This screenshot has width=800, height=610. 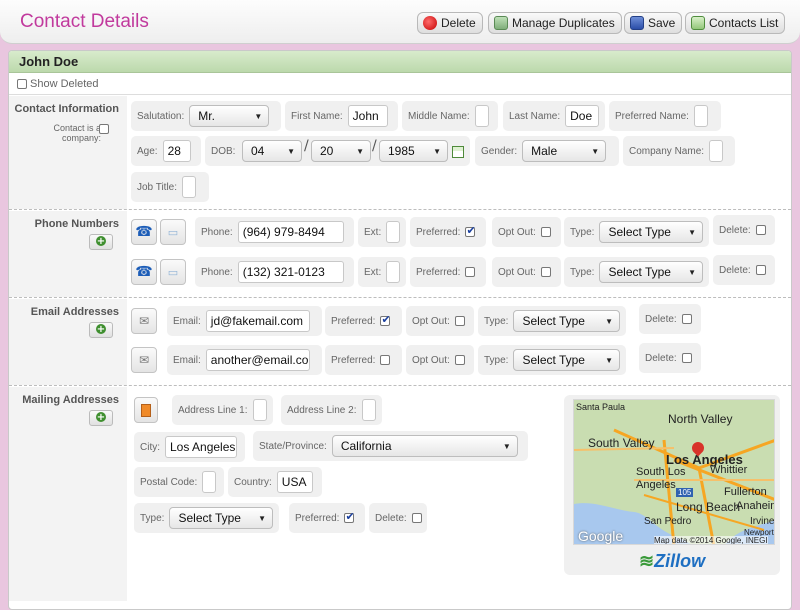 I want to click on email-box: Email: jd@fakemail.com, so click(x=244, y=321).